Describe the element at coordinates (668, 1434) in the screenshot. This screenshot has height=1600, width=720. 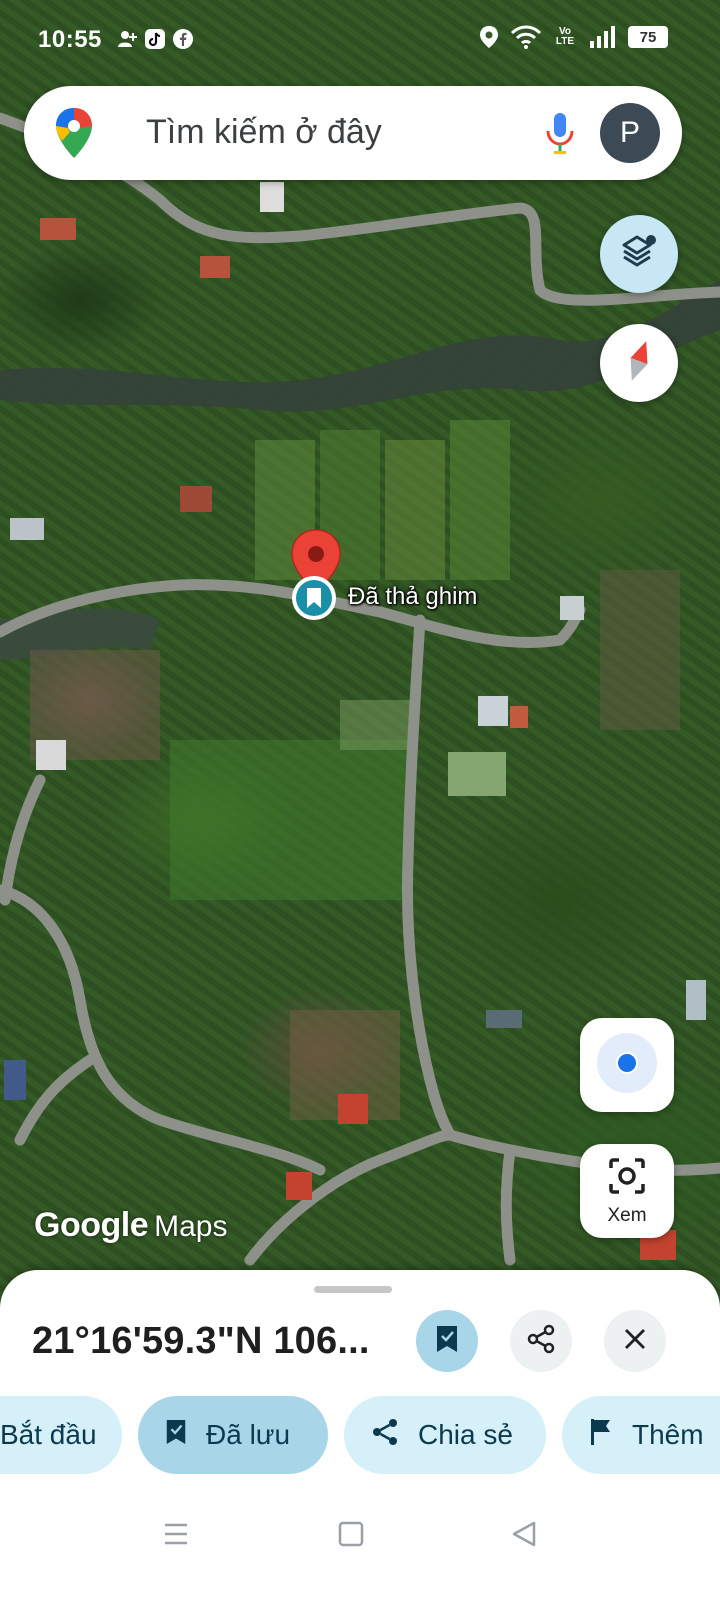
I see `more-chip-label: Thêm` at that location.